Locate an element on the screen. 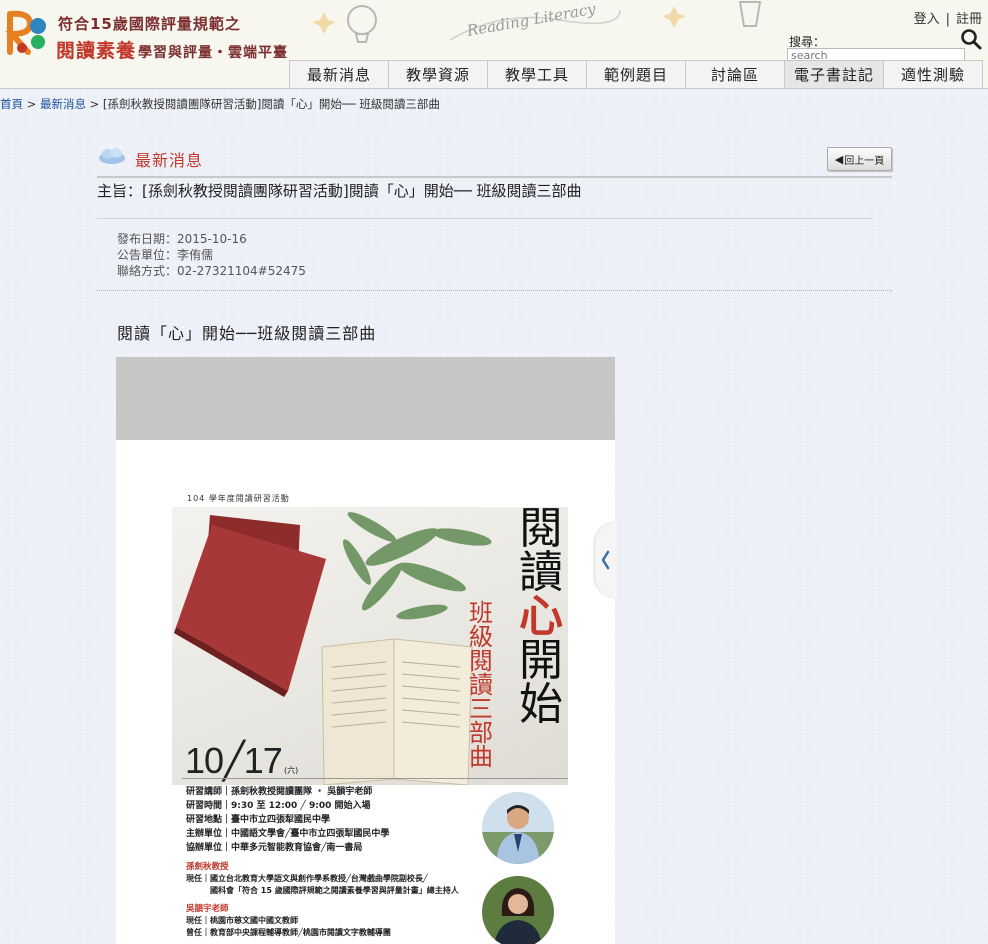 The image size is (988, 944). poster-divider is located at coordinates (375, 778).